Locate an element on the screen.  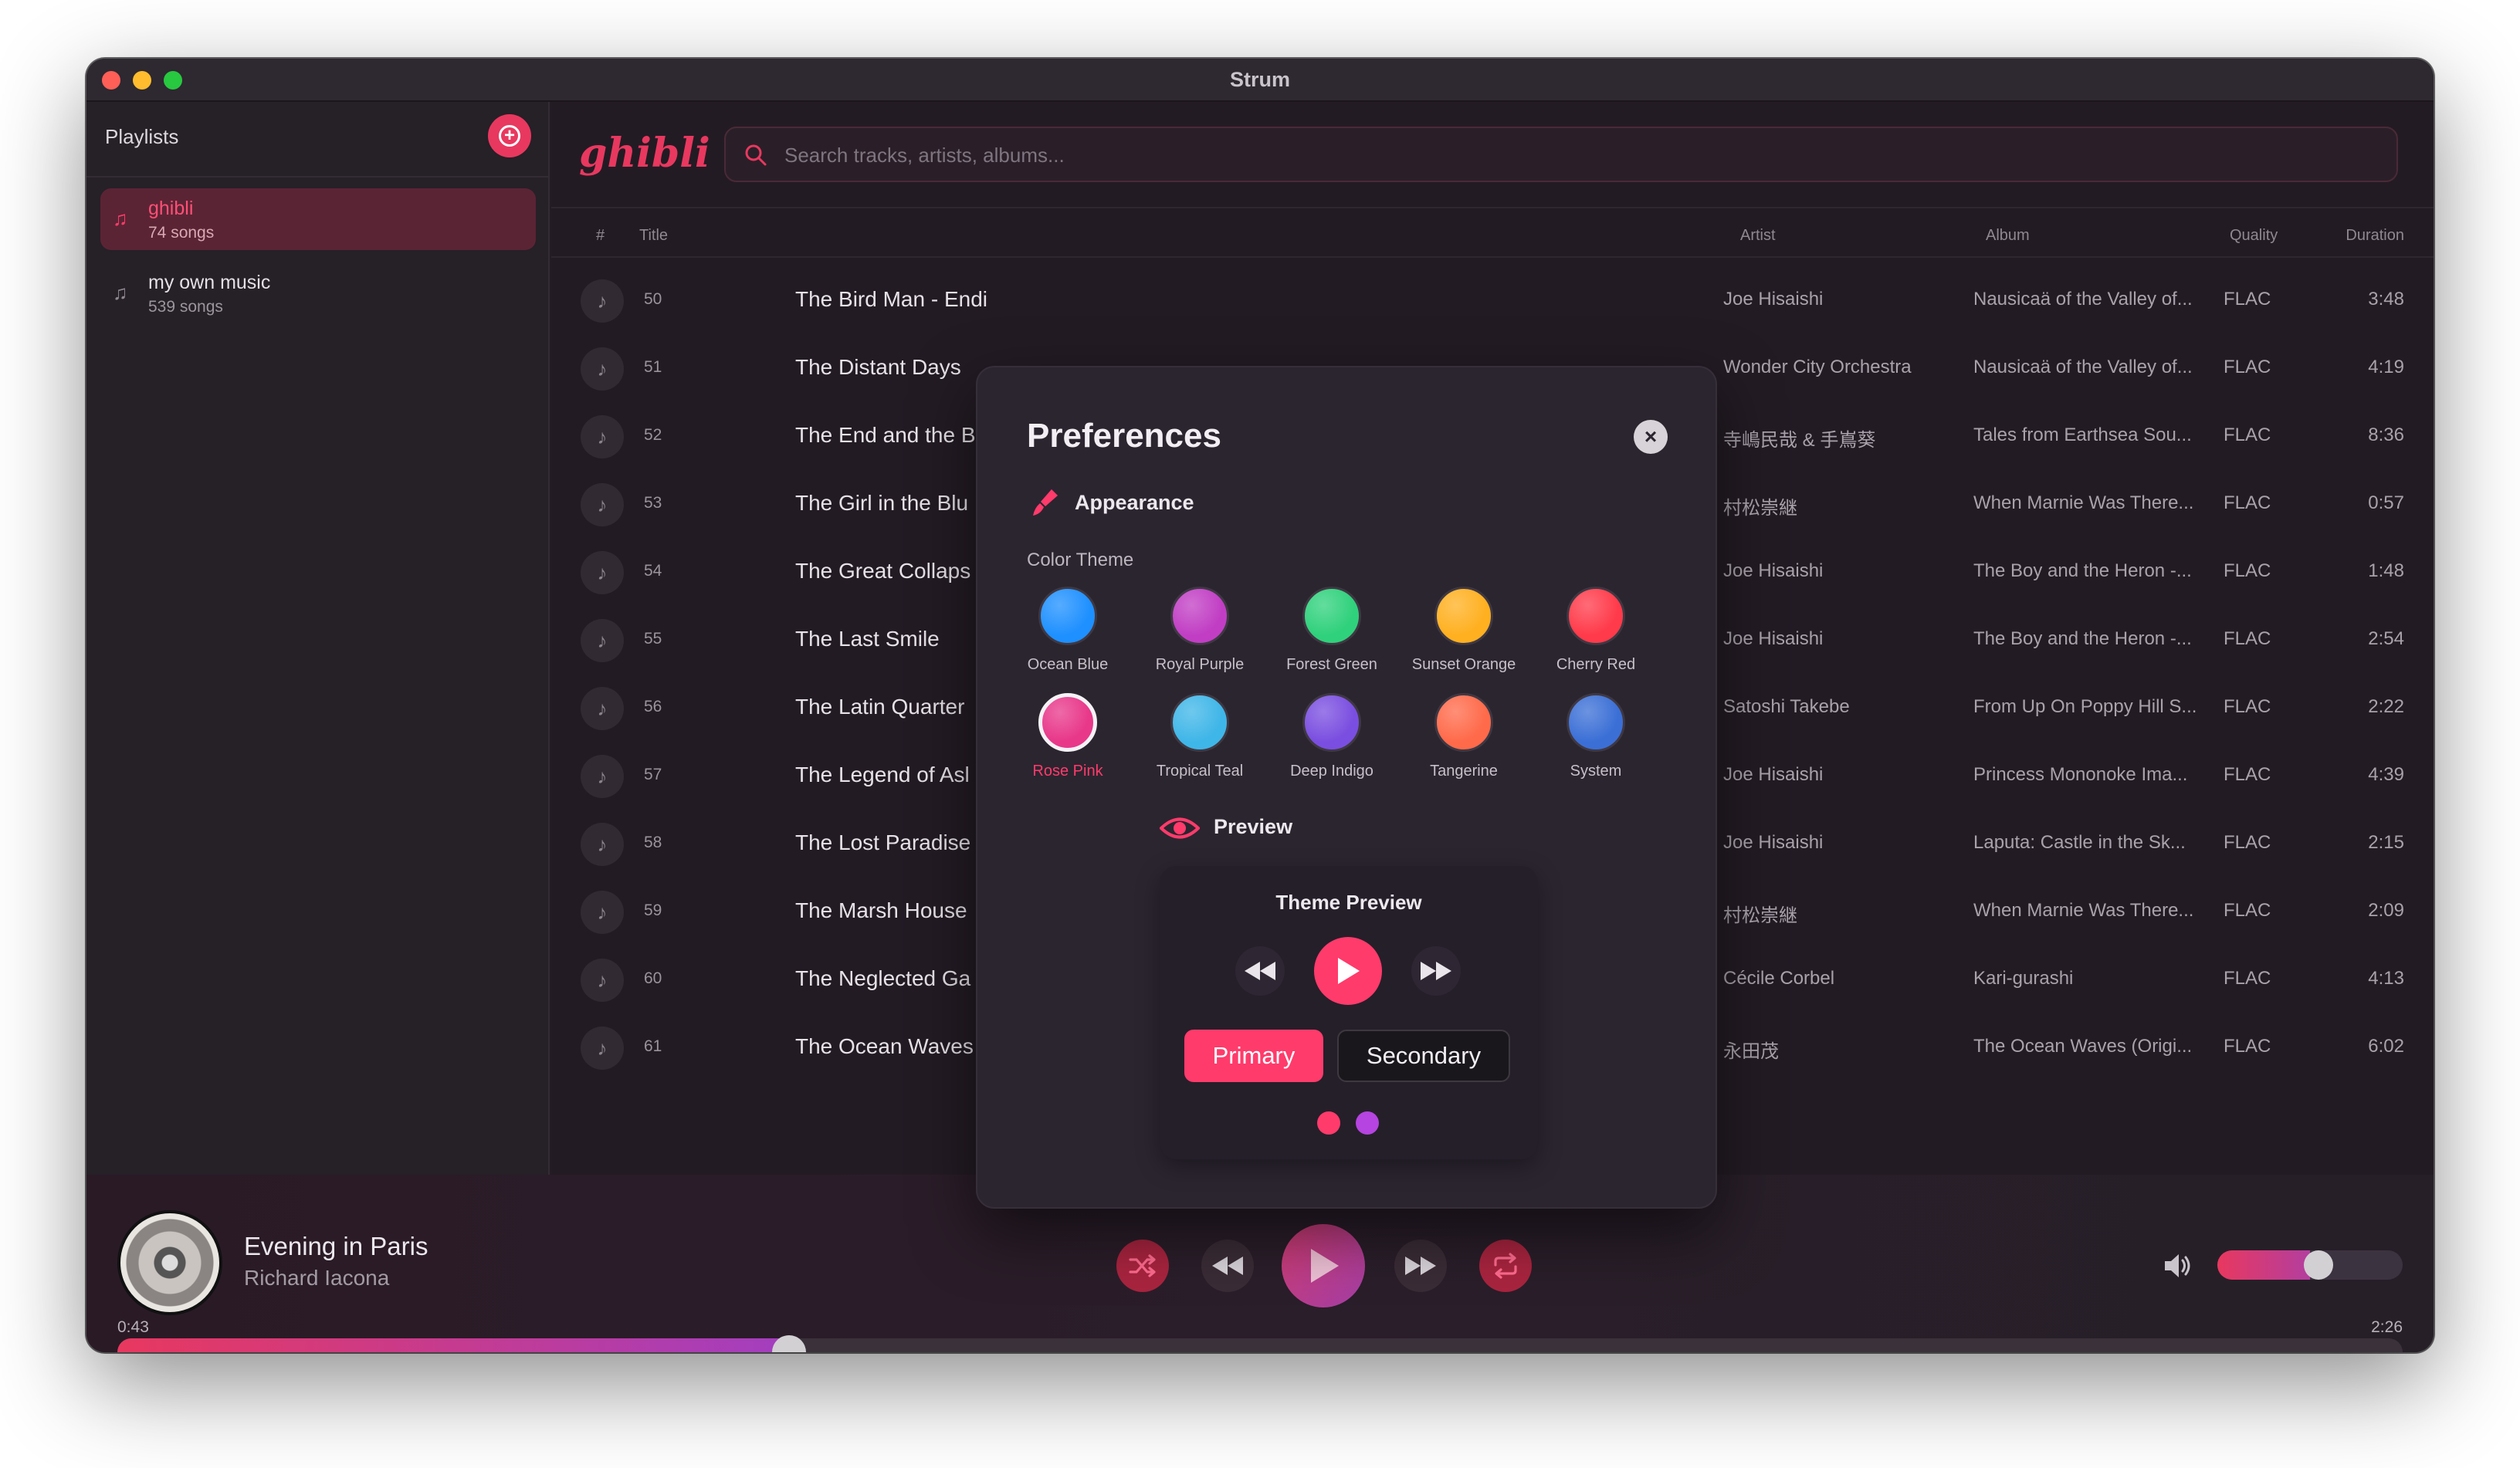
theme-swatch-option: Tropical Teal is located at coordinates (1199, 743).